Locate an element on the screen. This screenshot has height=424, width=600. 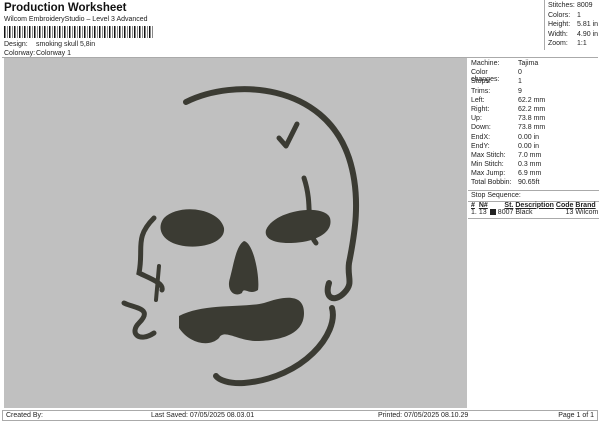
stat-label: Colors: is located at coordinates (559, 15).